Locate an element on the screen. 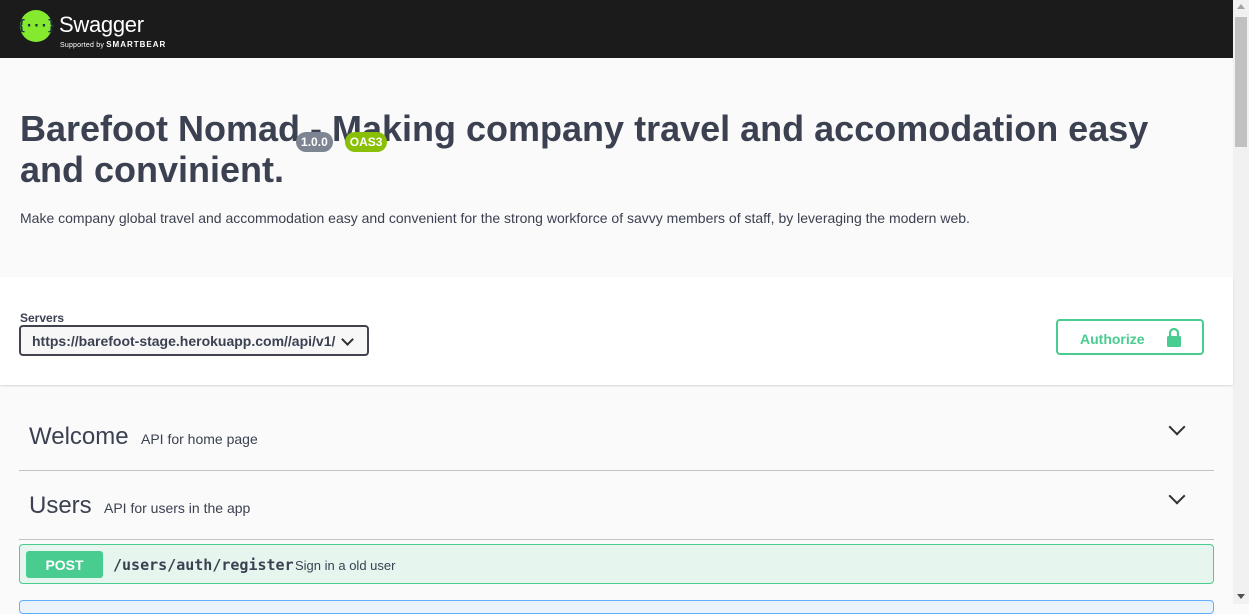 This screenshot has height=614, width=1249. supported-by-label: Supported by is located at coordinates (82, 45).